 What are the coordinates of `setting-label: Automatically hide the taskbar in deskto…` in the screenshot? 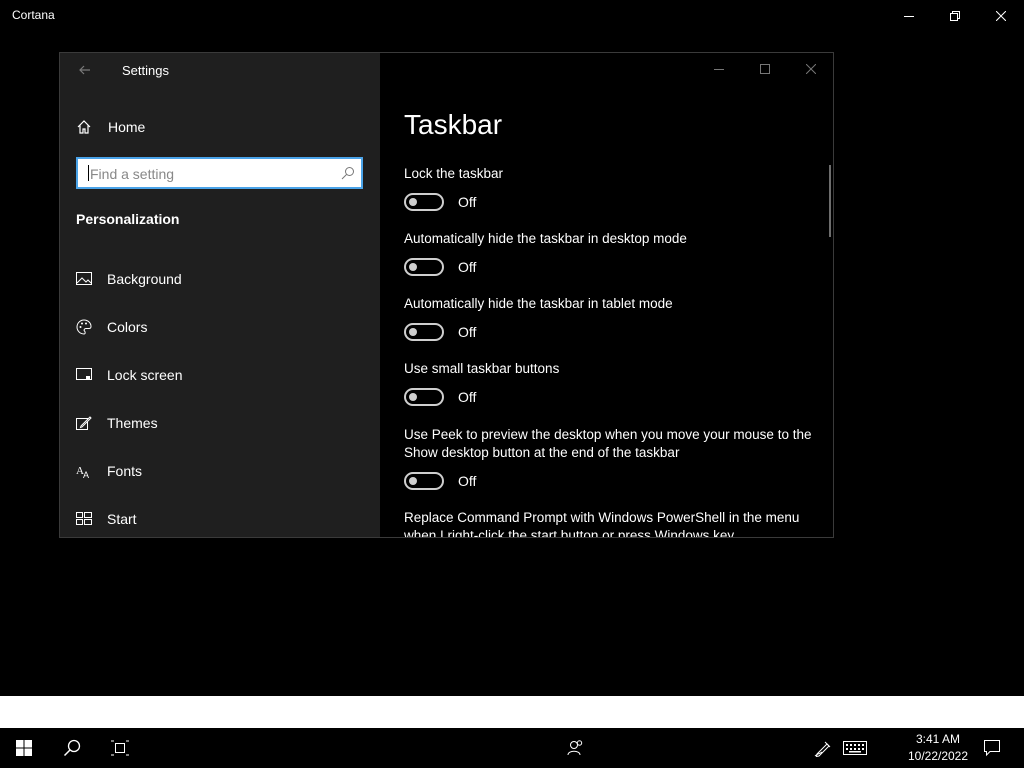 It's located at (545, 238).